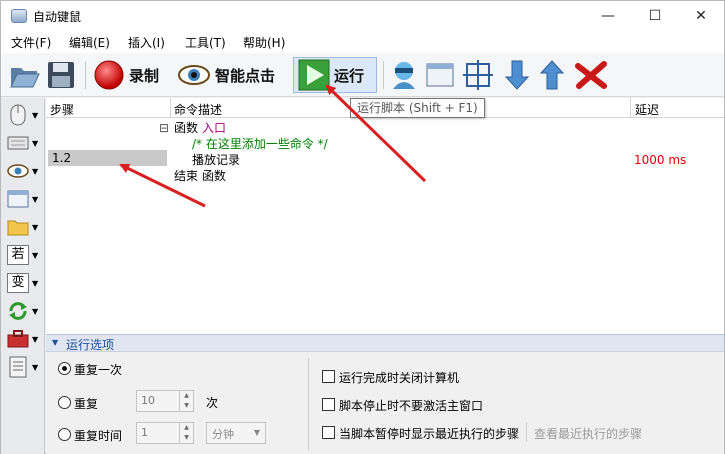 The image size is (725, 454). I want to click on app-icon, so click(19, 16).